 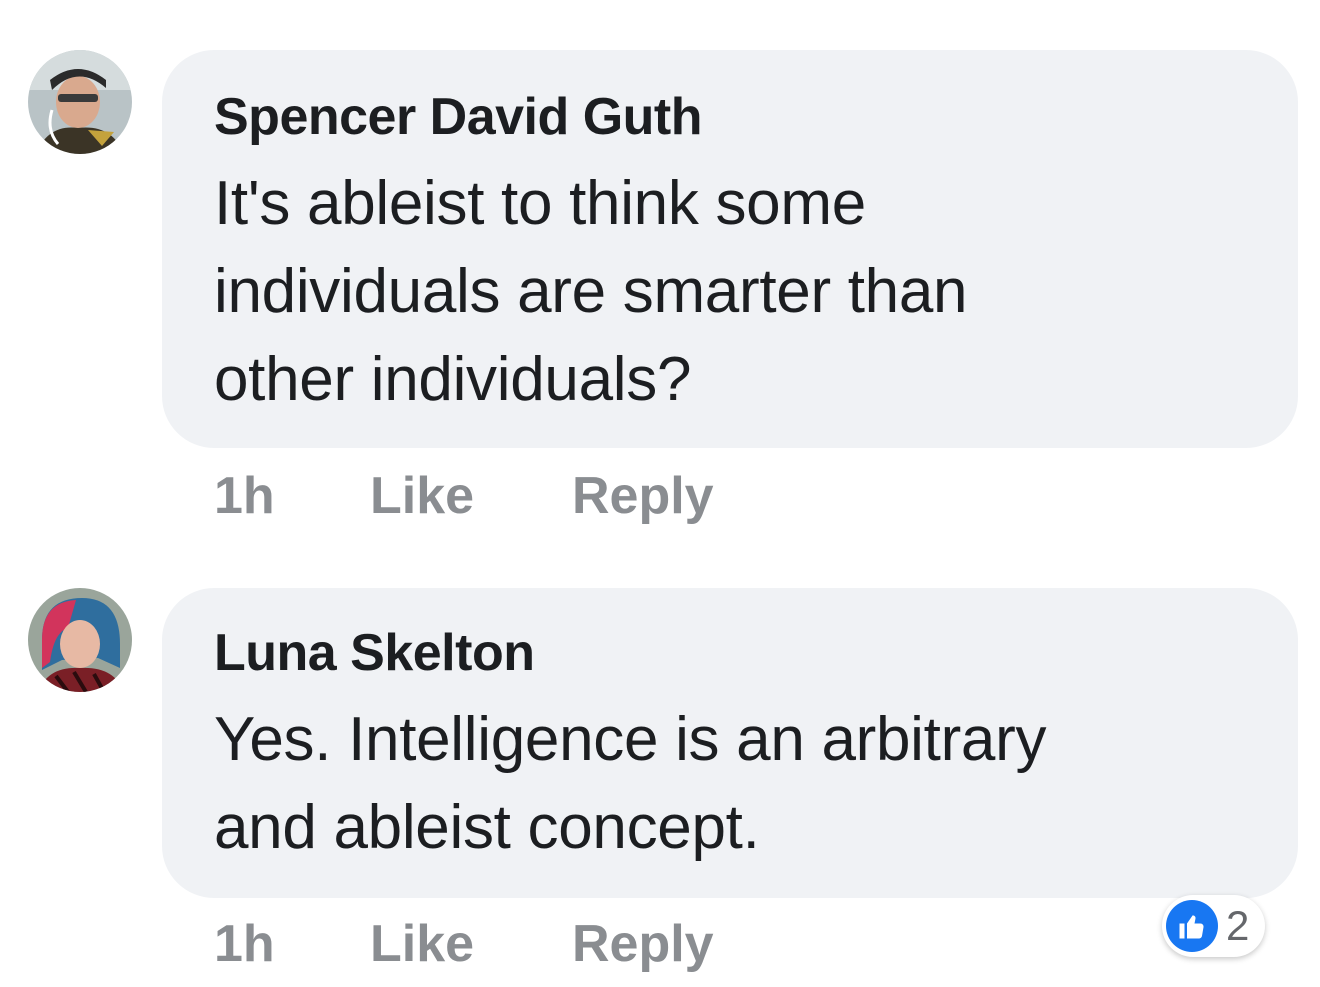 What do you see at coordinates (540, 203) in the screenshot?
I see `comment-text: It's ableist to think some` at bounding box center [540, 203].